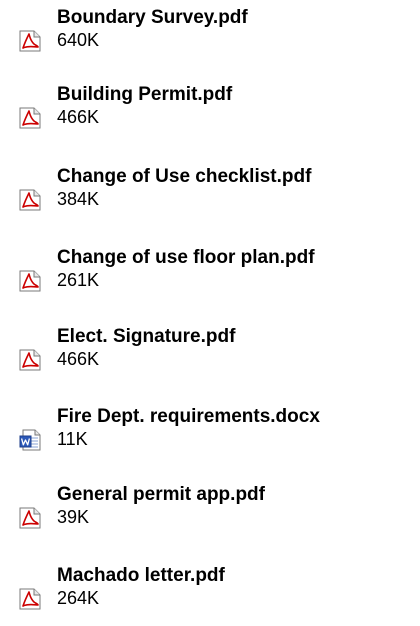  Describe the element at coordinates (210, 277) in the screenshot. I see `file-item-change-of-use-floor-plan: Change of use floor plan.pdf 261K` at that location.